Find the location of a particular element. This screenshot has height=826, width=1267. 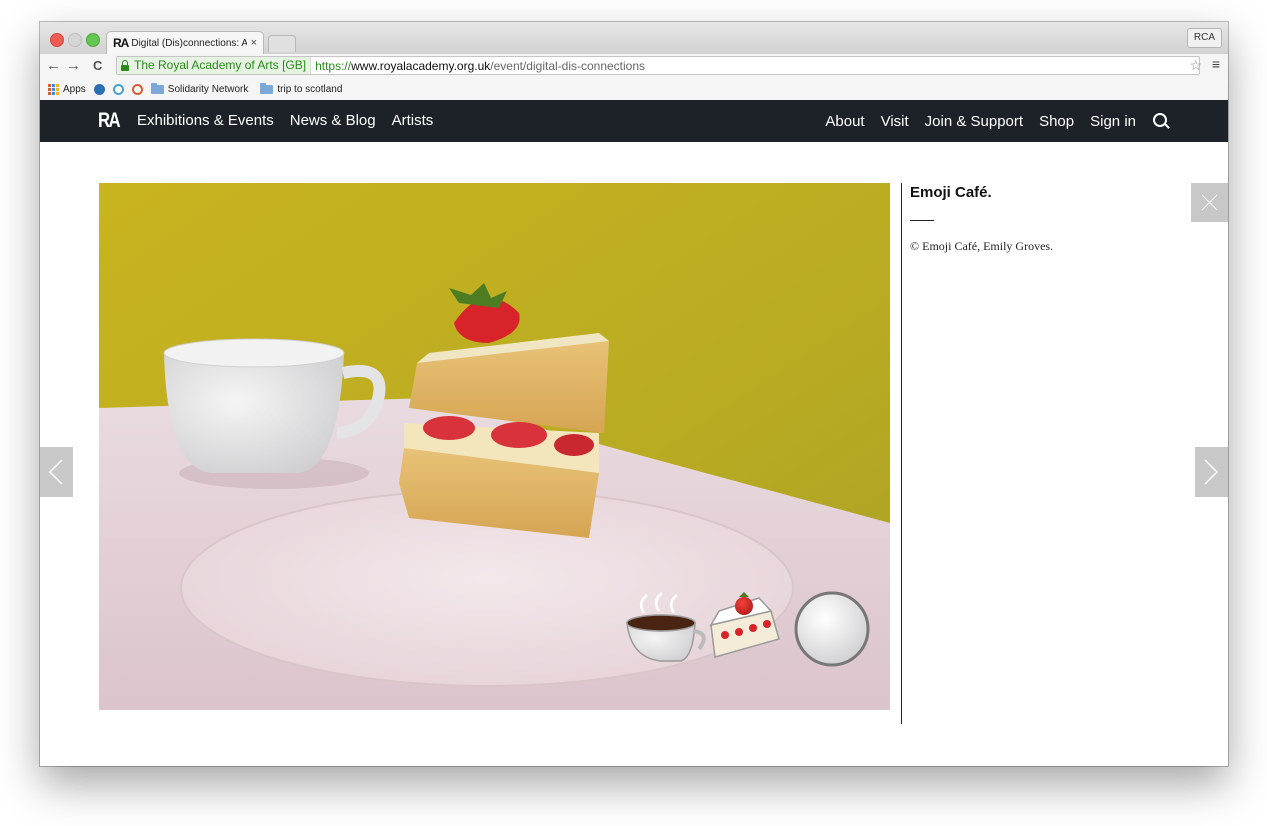

apps-grid-icon is located at coordinates (53, 89).